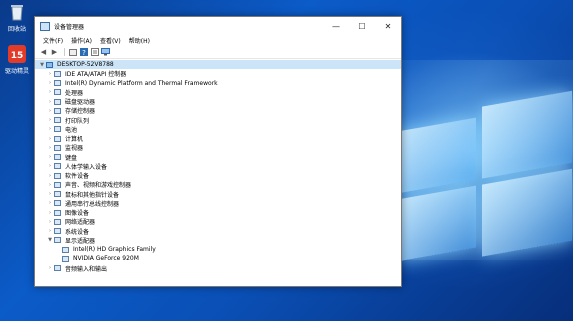  What do you see at coordinates (218, 249) in the screenshot?
I see `tree-child-item: Intel(R) HD Graphics Family` at bounding box center [218, 249].